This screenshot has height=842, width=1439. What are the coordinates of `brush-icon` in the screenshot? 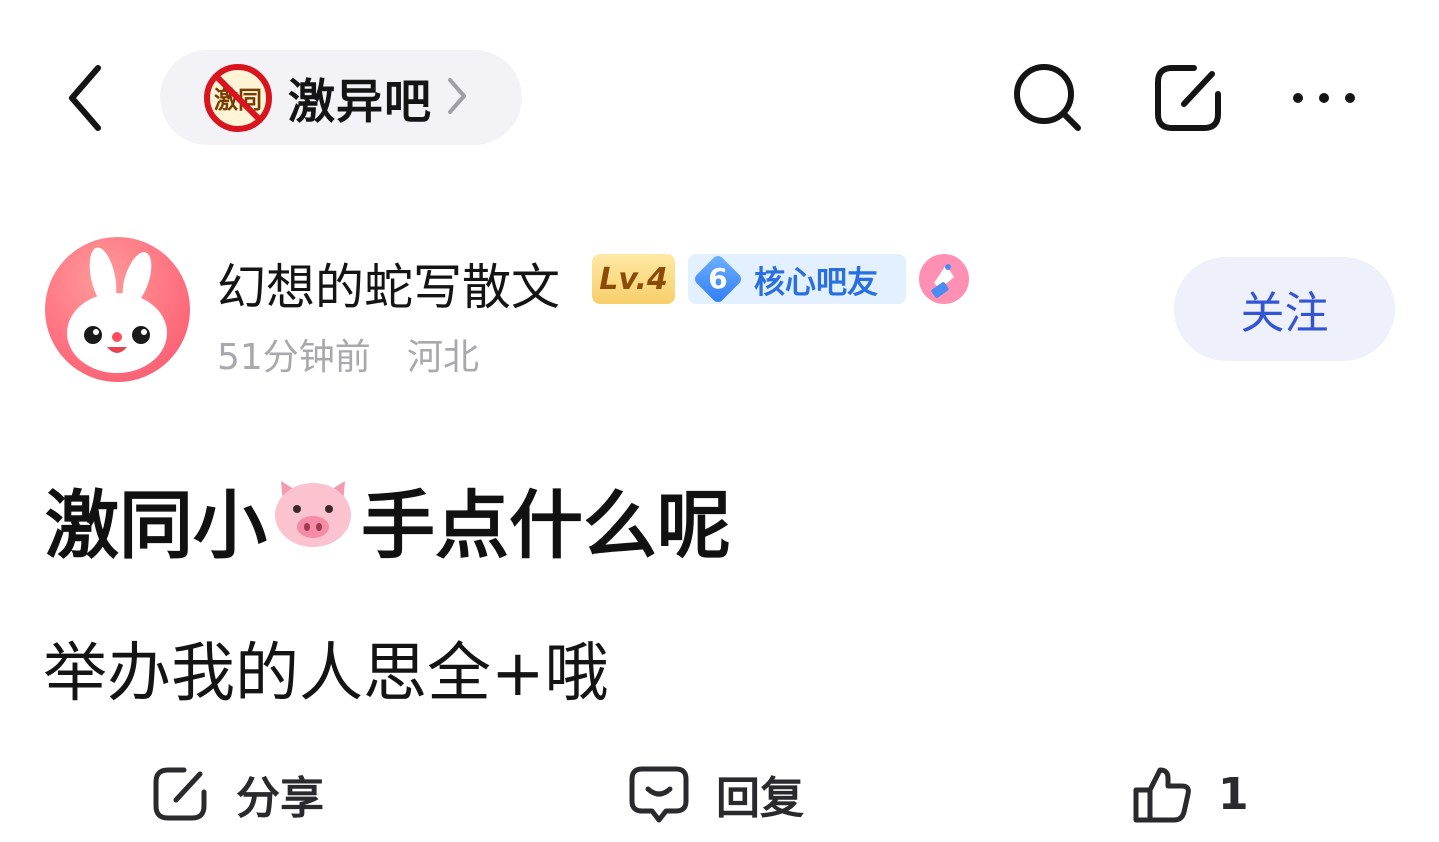 It's located at (944, 279).